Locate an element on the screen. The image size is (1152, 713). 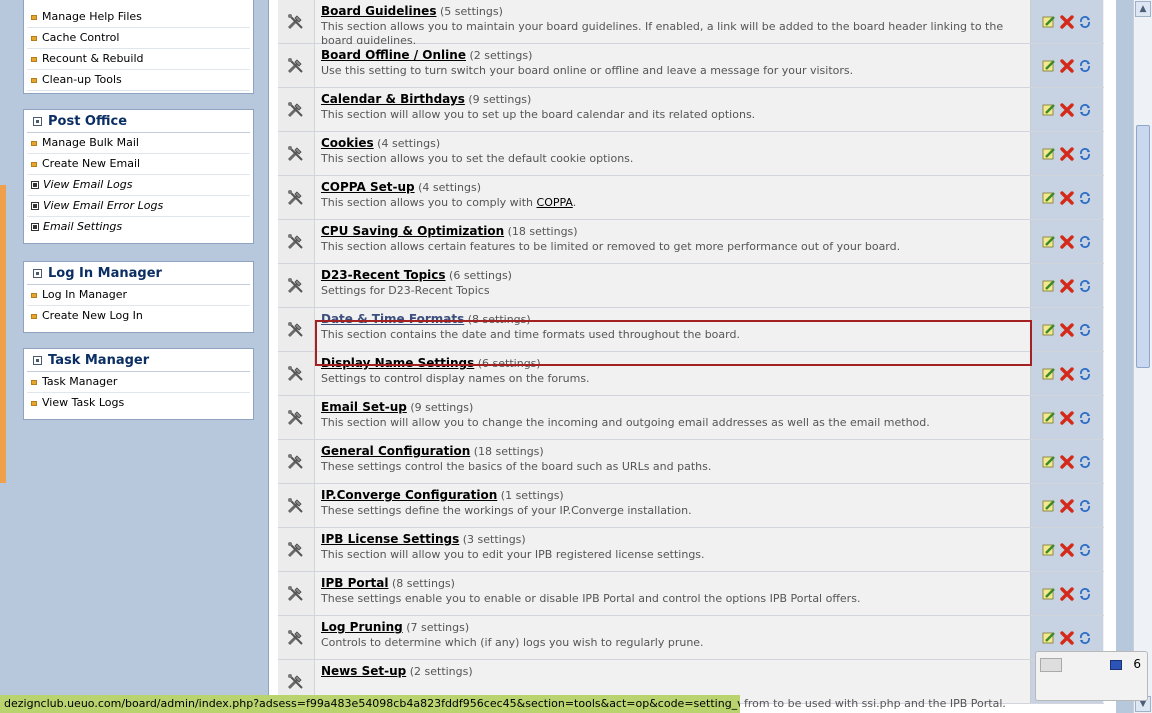
vertical-scrollbar: ▲ ▼ is located at coordinates (1142, 356).